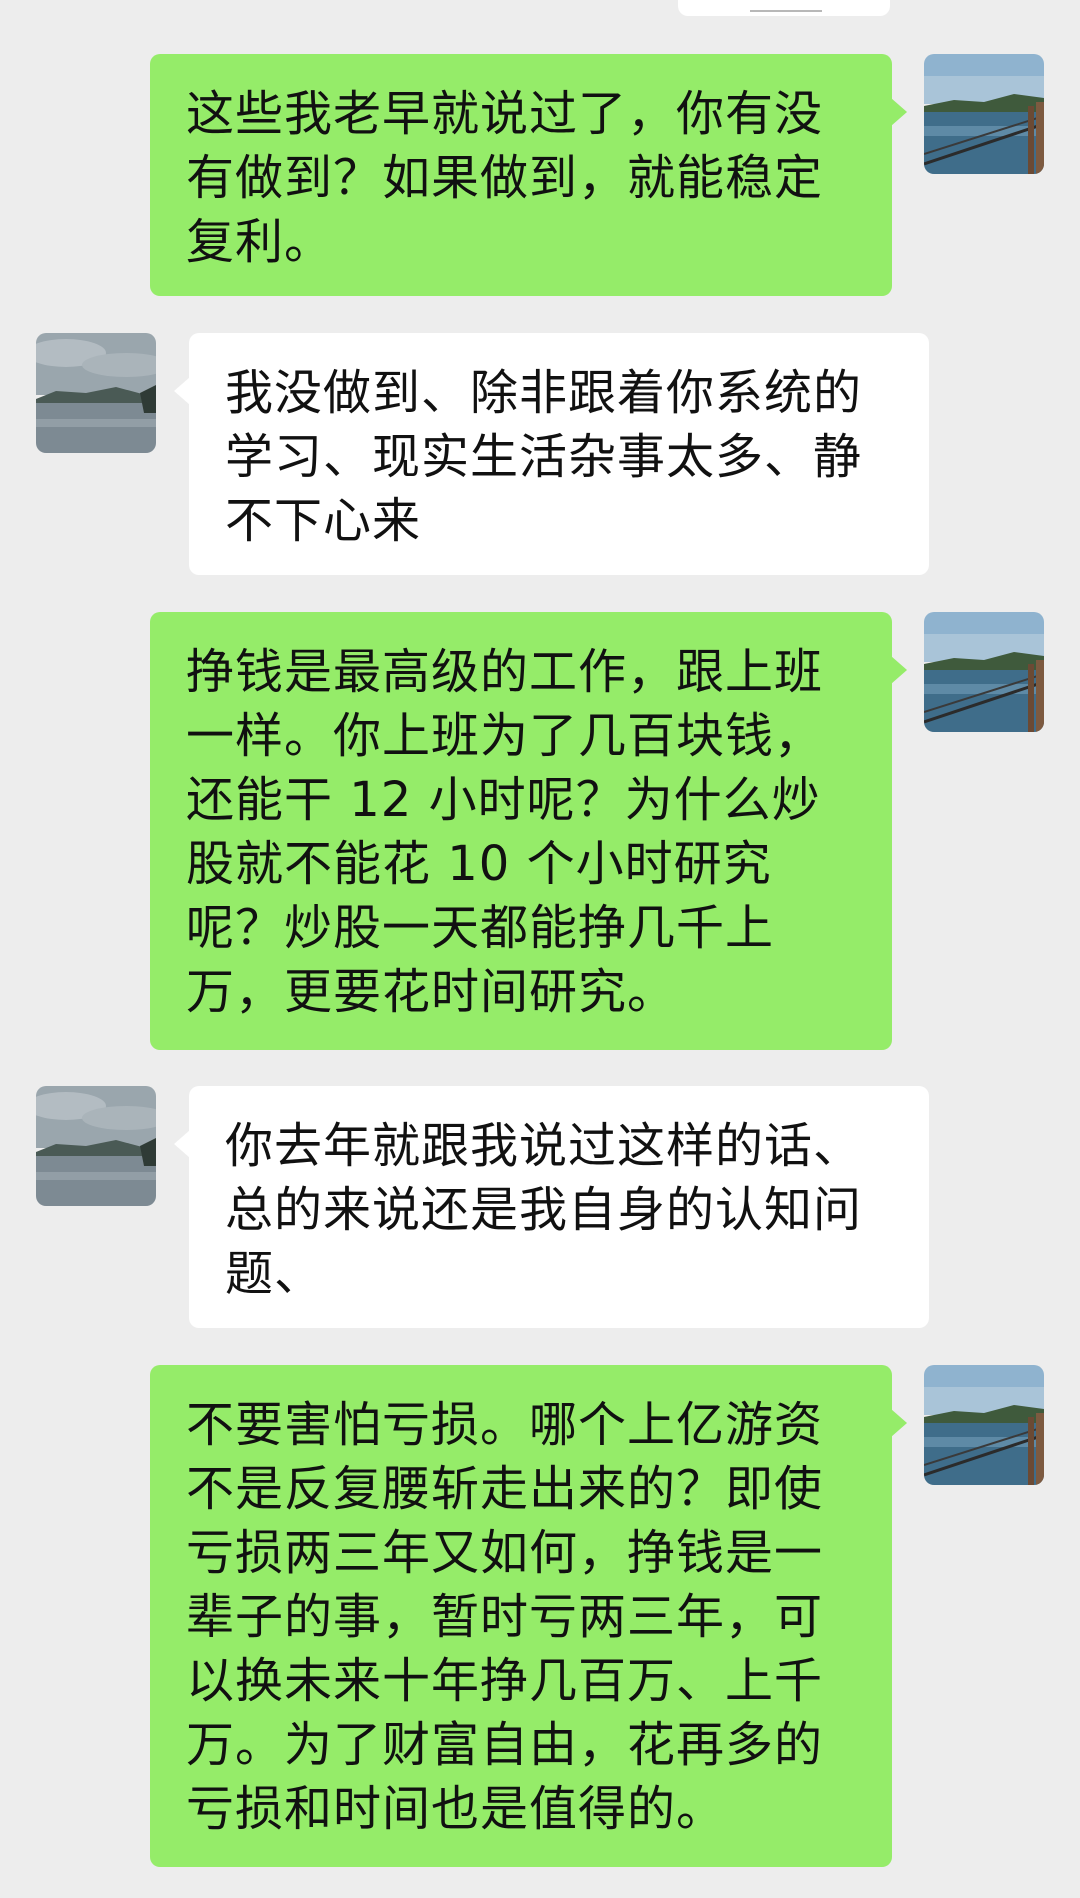 Image resolution: width=1080 pixels, height=1898 pixels. I want to click on received-message-bubble: 你去年就跟我说过这样的话、总的来说还是我自身的认知问题、, so click(551, 1207).